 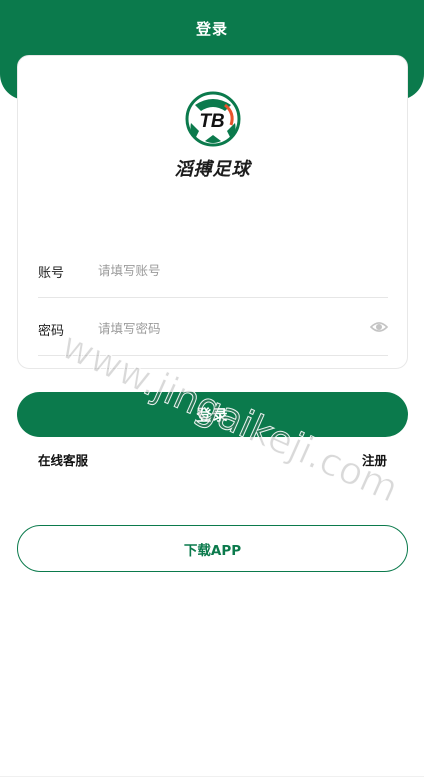 I want to click on online-service-link: 在线客服, so click(x=63, y=459).